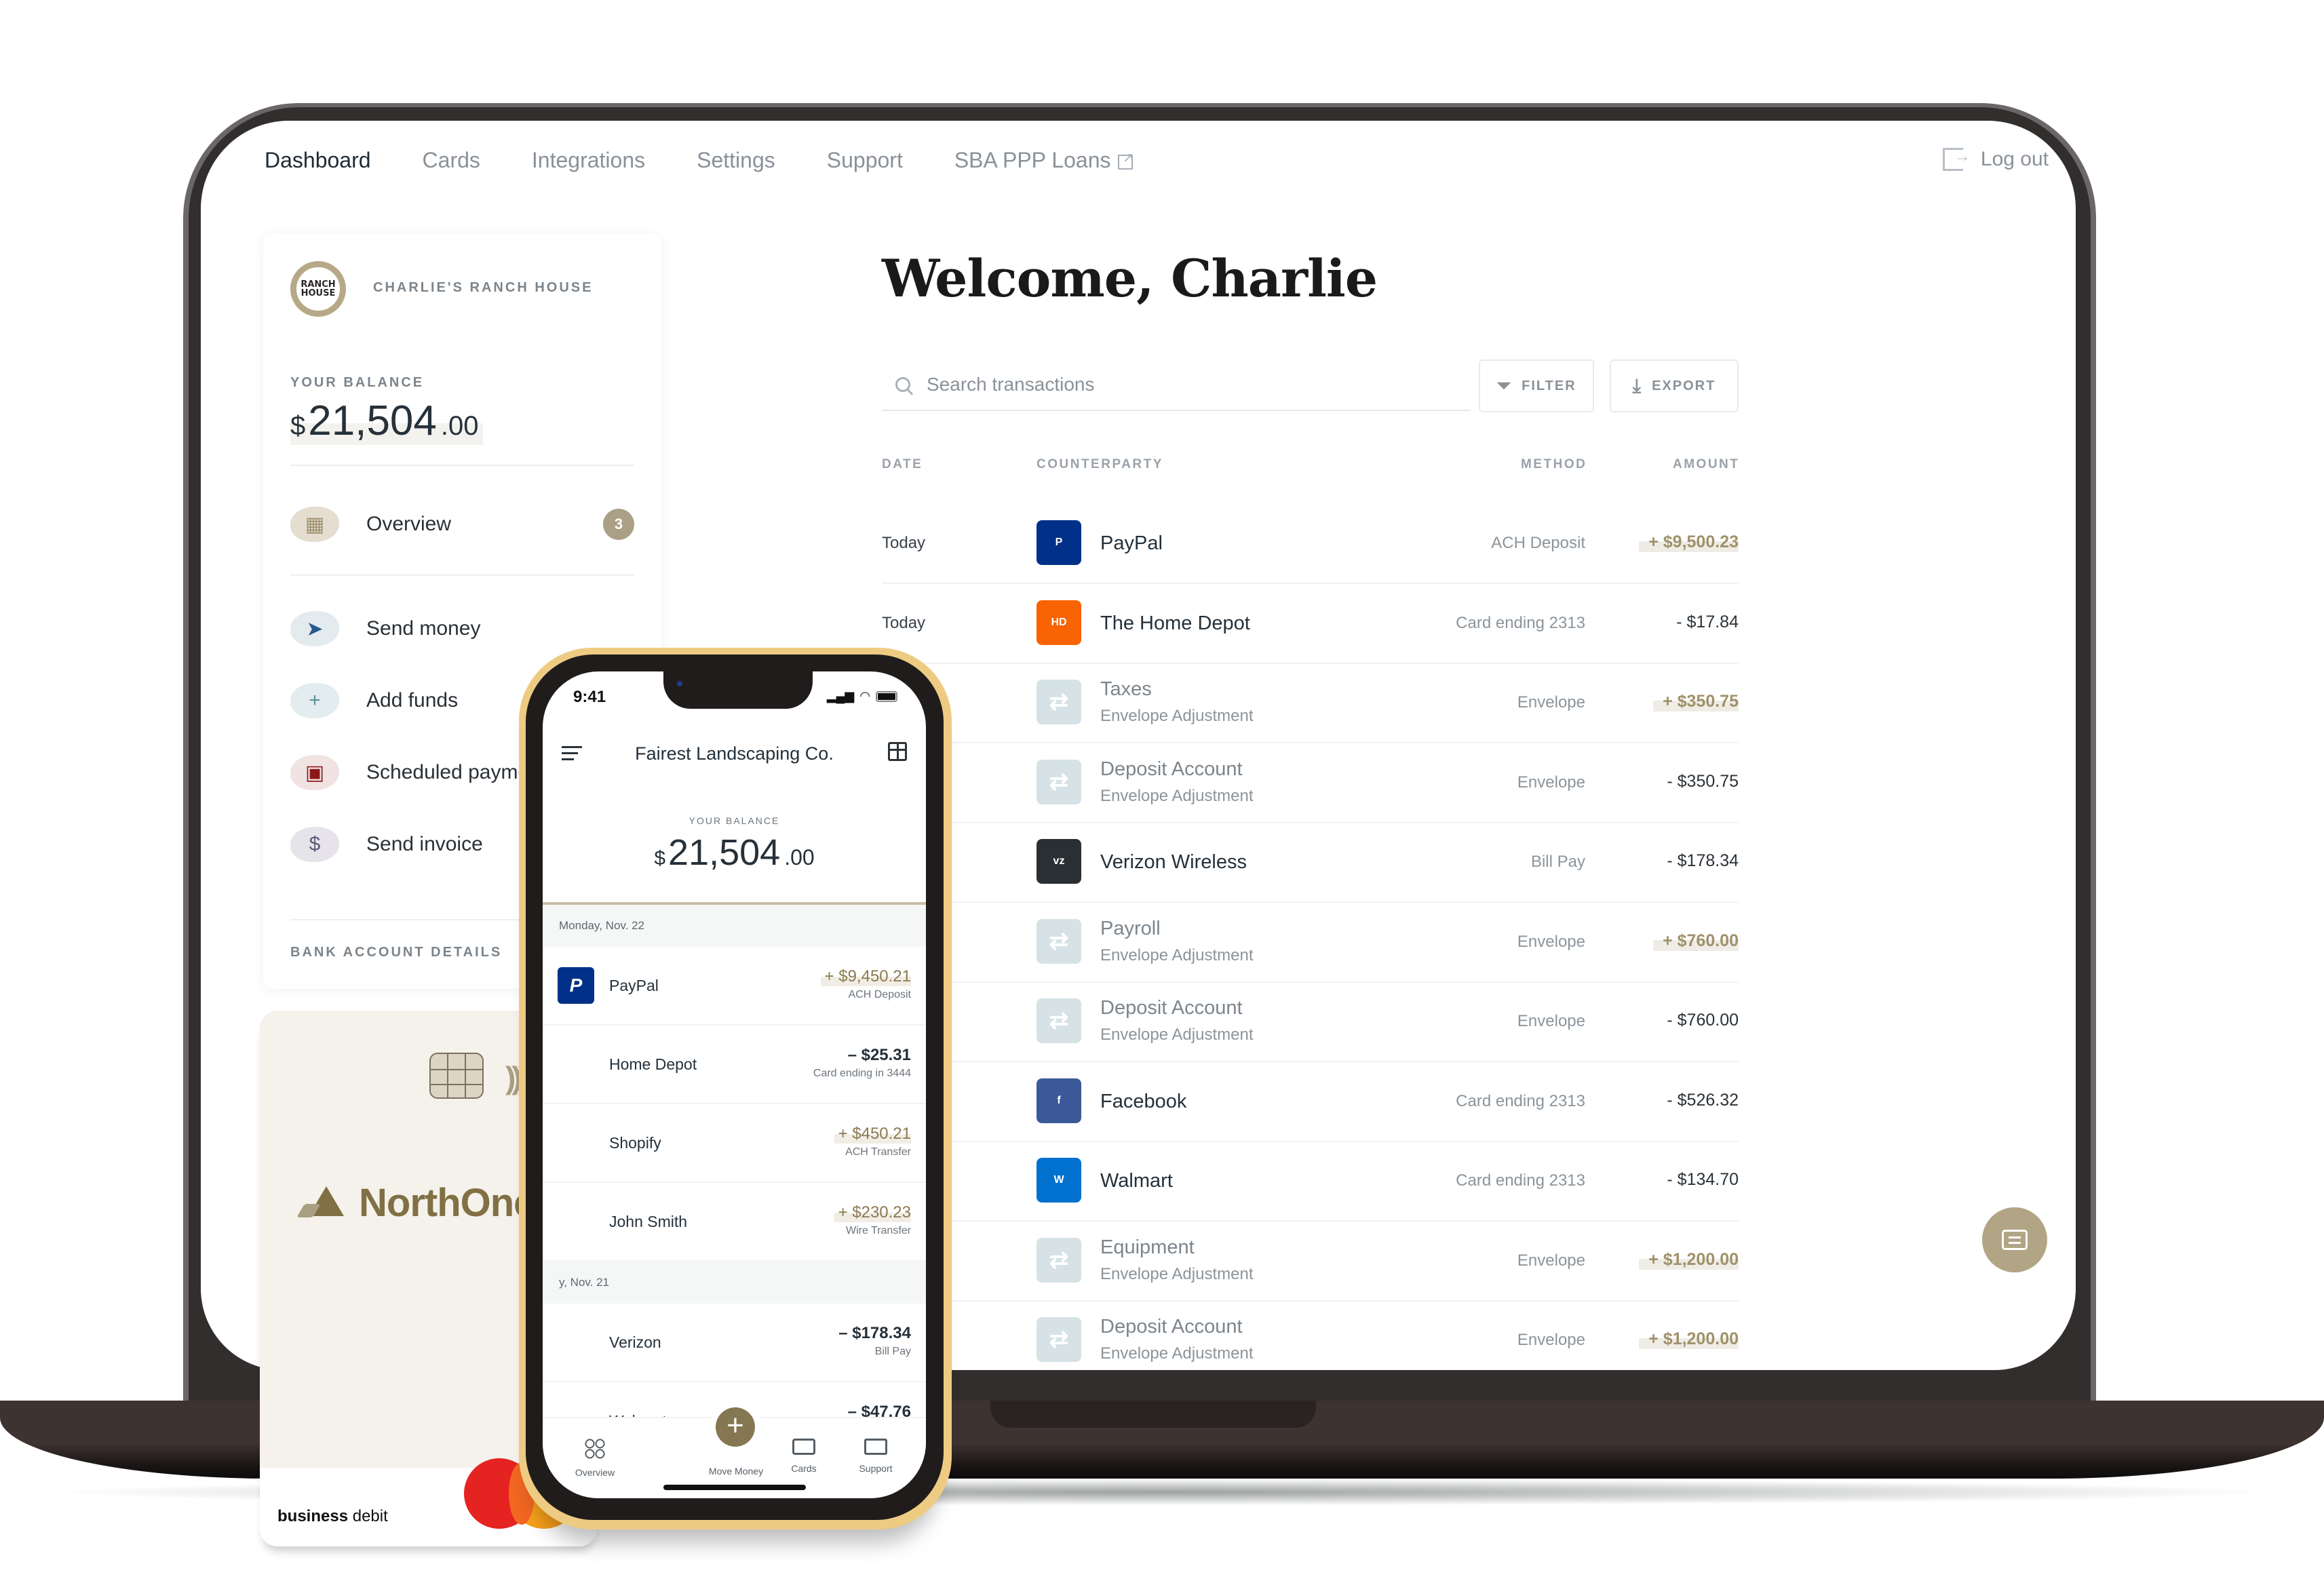  I want to click on phone-balance-currency: $, so click(660, 859).